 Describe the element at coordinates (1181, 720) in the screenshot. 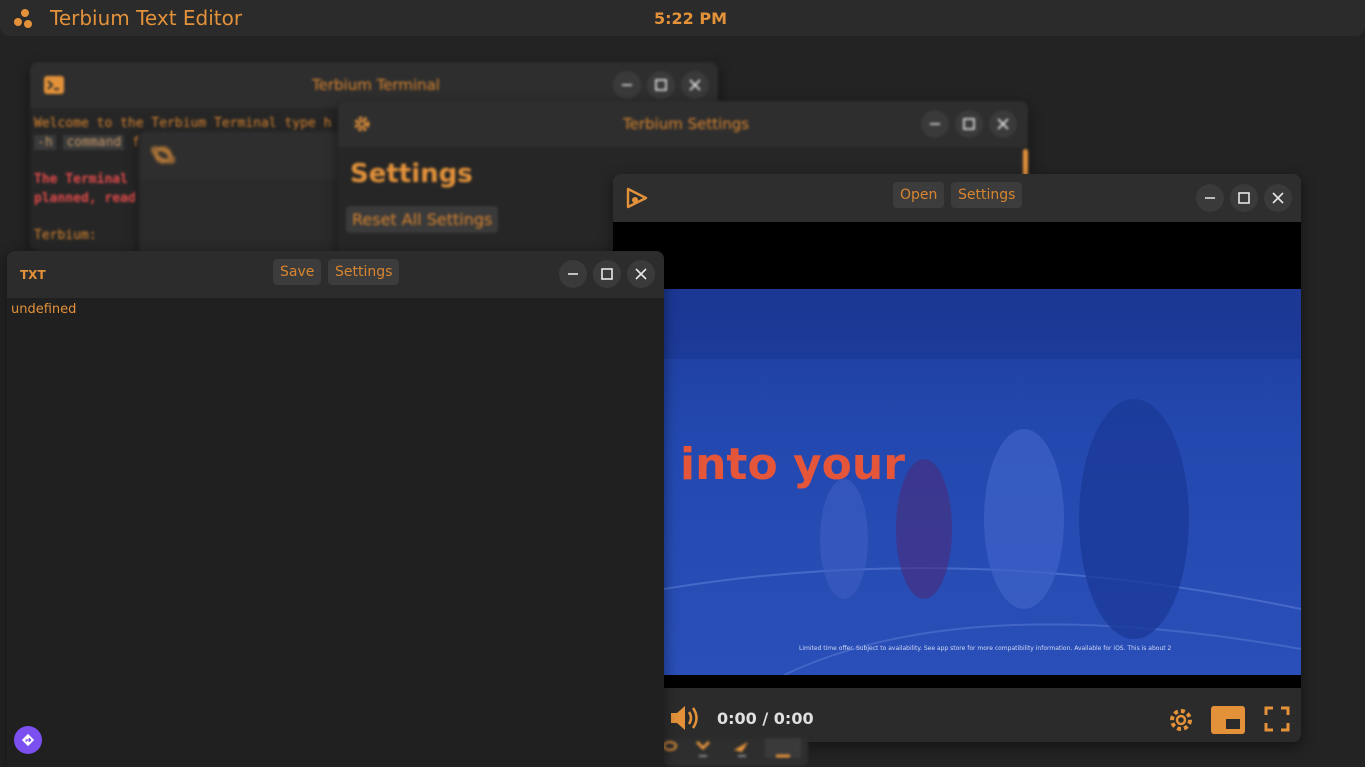

I see `settings-gear-icon` at that location.